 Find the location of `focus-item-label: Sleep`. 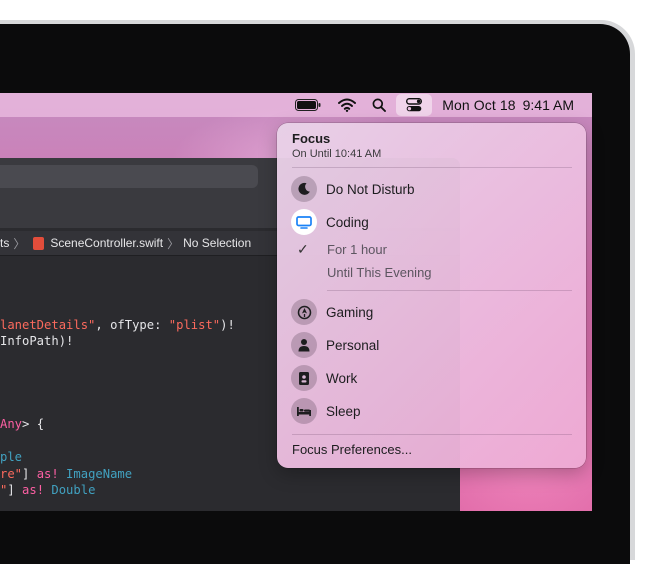

focus-item-label: Sleep is located at coordinates (343, 411).